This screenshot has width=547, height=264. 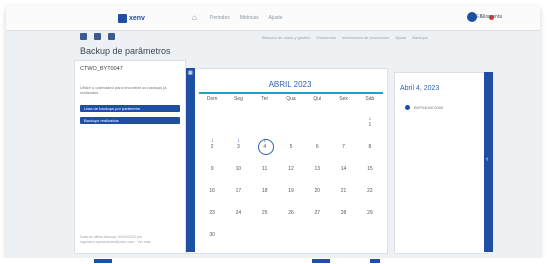 I want to click on backups-done-button: Backups realizados, so click(x=130, y=120).